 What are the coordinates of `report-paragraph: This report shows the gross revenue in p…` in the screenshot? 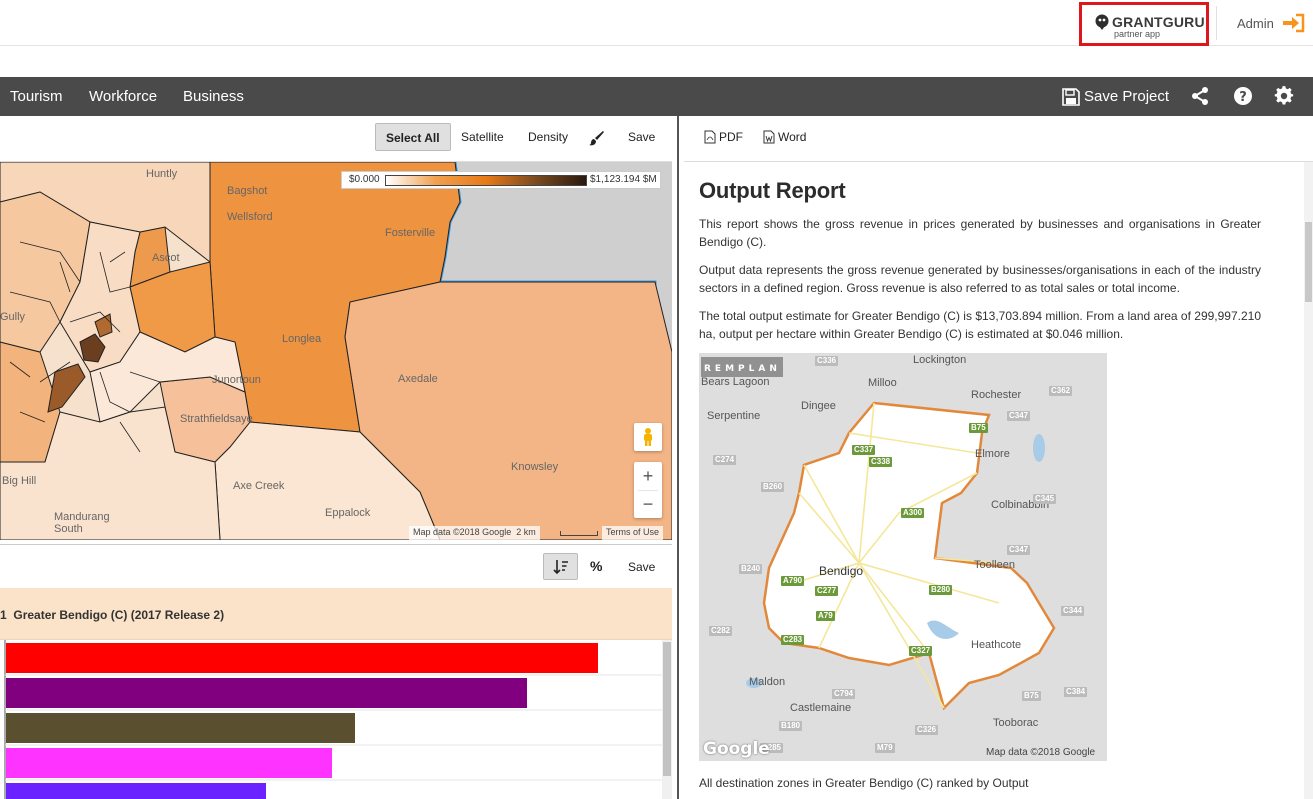 It's located at (980, 233).